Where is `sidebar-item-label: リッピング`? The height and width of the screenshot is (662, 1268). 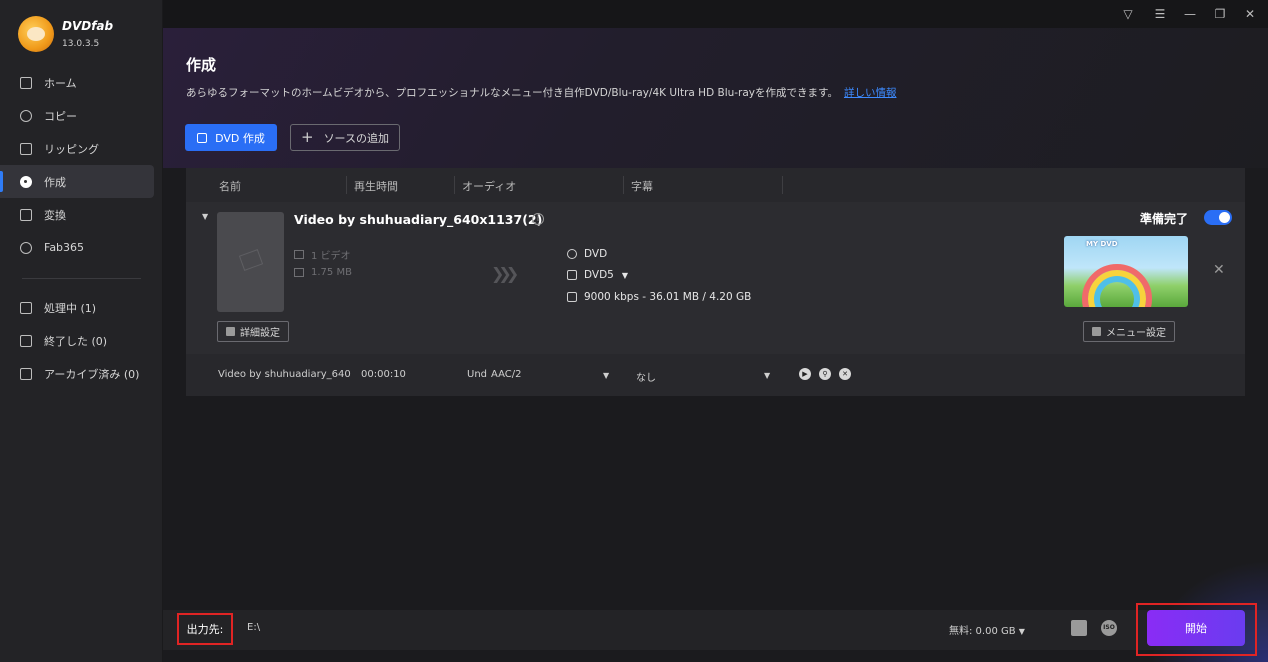
sidebar-item-label: リッピング is located at coordinates (71, 149).